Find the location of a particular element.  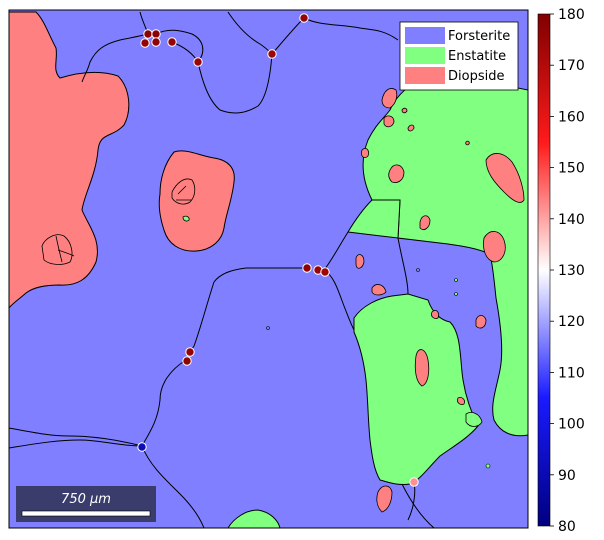

colorbar-tick-label: 150 is located at coordinates (571, 169).